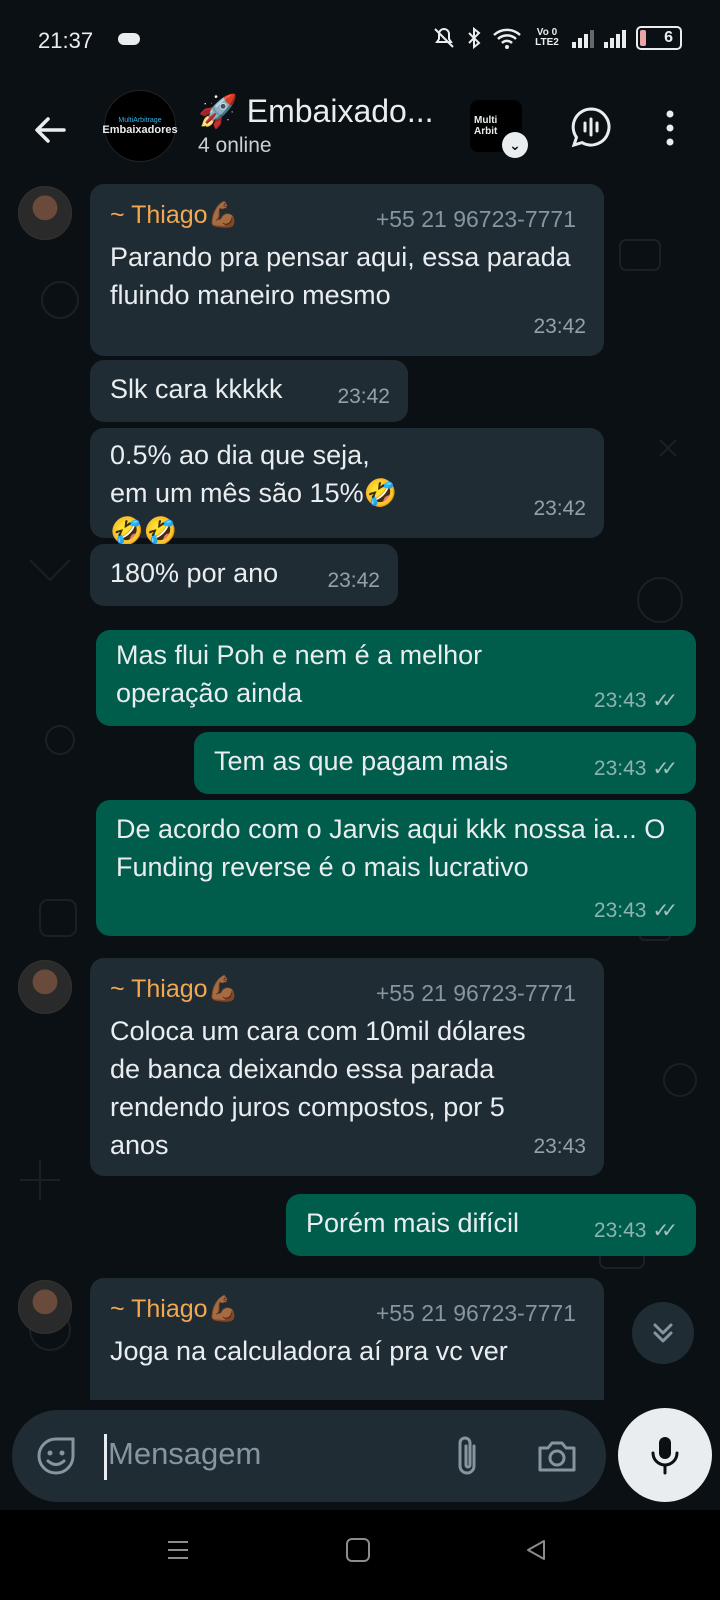 The height and width of the screenshot is (1600, 720). Describe the element at coordinates (184, 1454) in the screenshot. I see `message-placeholder: Mensagem` at that location.